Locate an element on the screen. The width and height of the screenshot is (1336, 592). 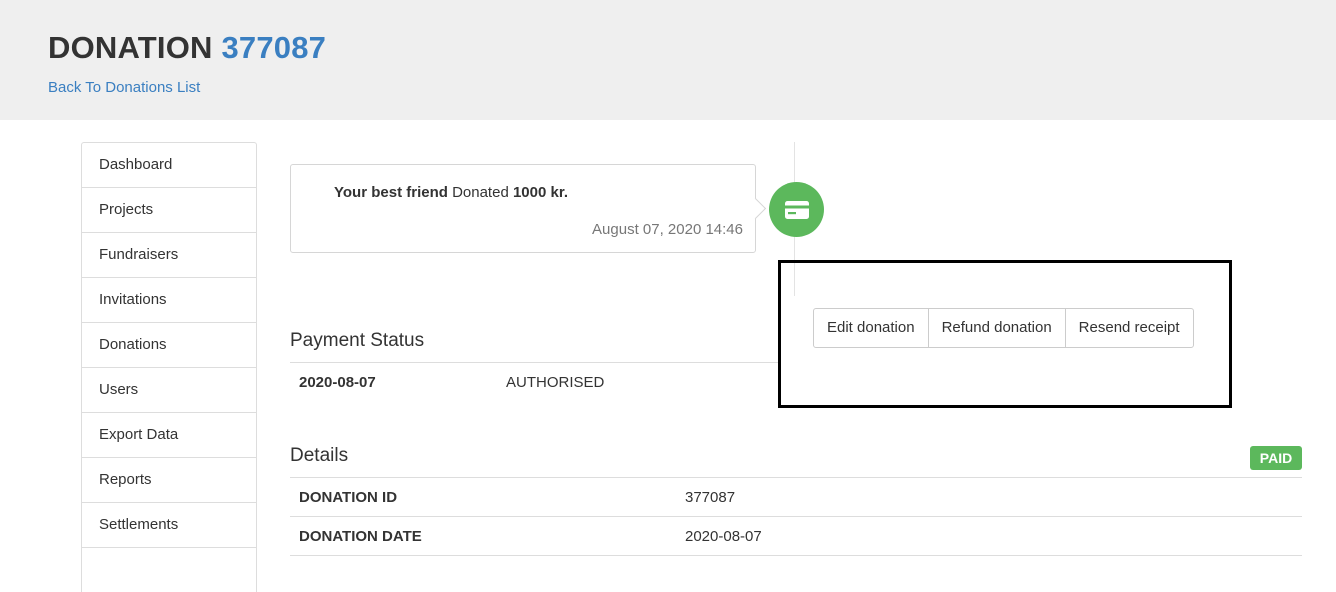
sidebar-item-fundraisers: Fundraisers is located at coordinates (169, 255).